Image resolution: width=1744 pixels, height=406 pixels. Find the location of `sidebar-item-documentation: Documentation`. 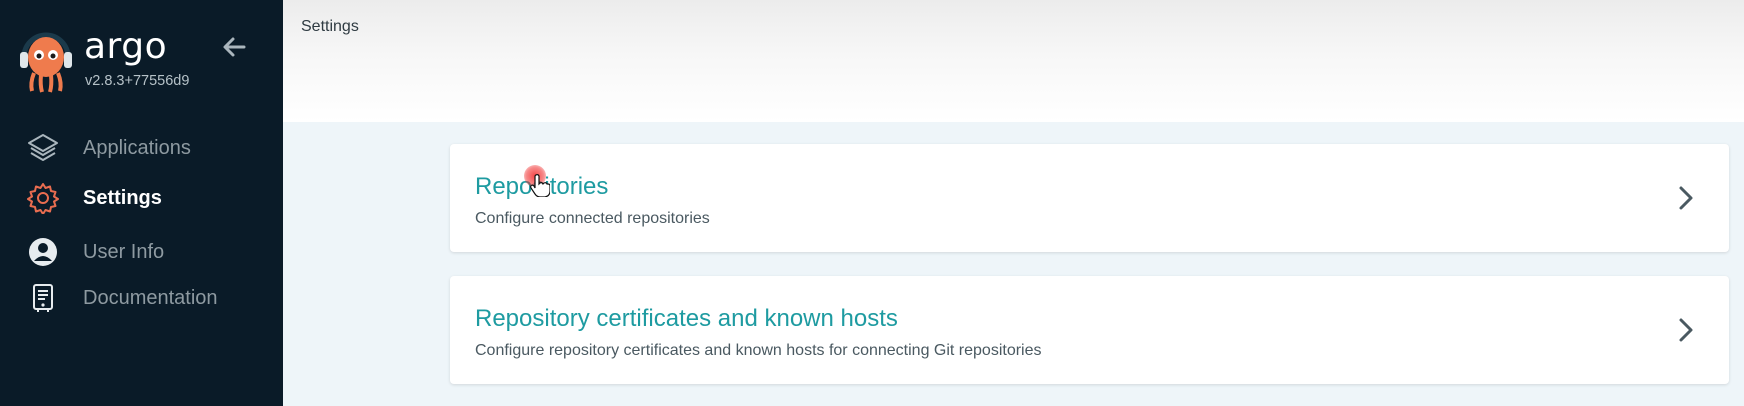

sidebar-item-documentation: Documentation is located at coordinates (141, 298).